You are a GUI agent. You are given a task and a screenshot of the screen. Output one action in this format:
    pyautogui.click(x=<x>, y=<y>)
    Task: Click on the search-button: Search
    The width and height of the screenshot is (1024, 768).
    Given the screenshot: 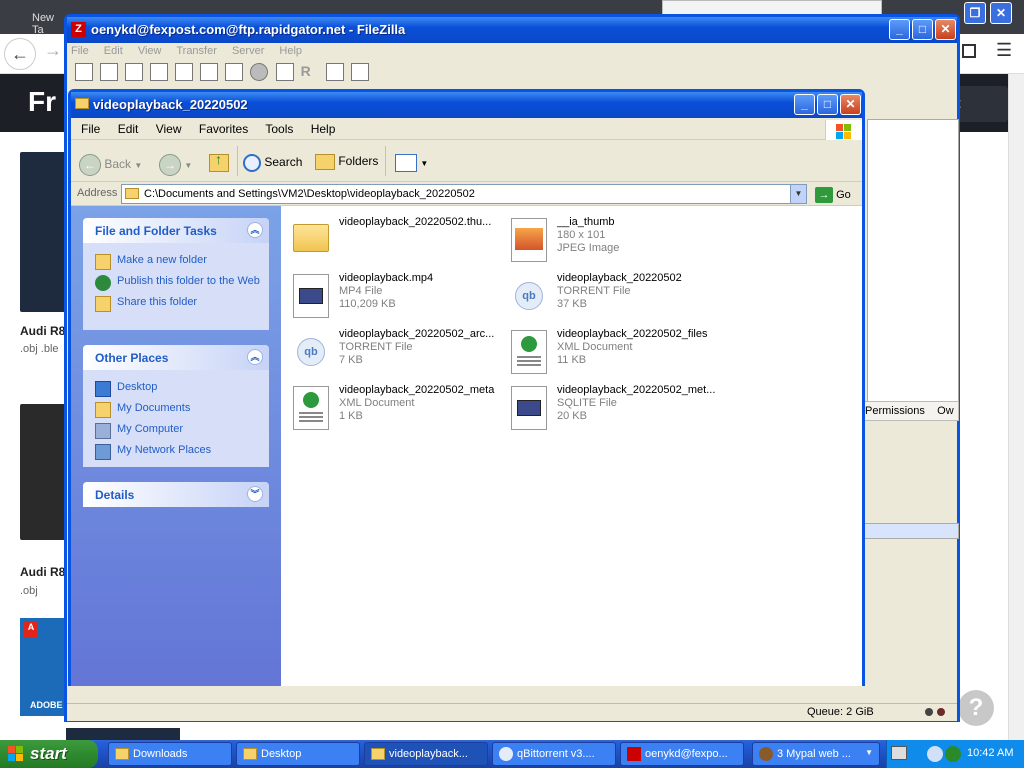 What is the action you would take?
    pyautogui.click(x=272, y=161)
    